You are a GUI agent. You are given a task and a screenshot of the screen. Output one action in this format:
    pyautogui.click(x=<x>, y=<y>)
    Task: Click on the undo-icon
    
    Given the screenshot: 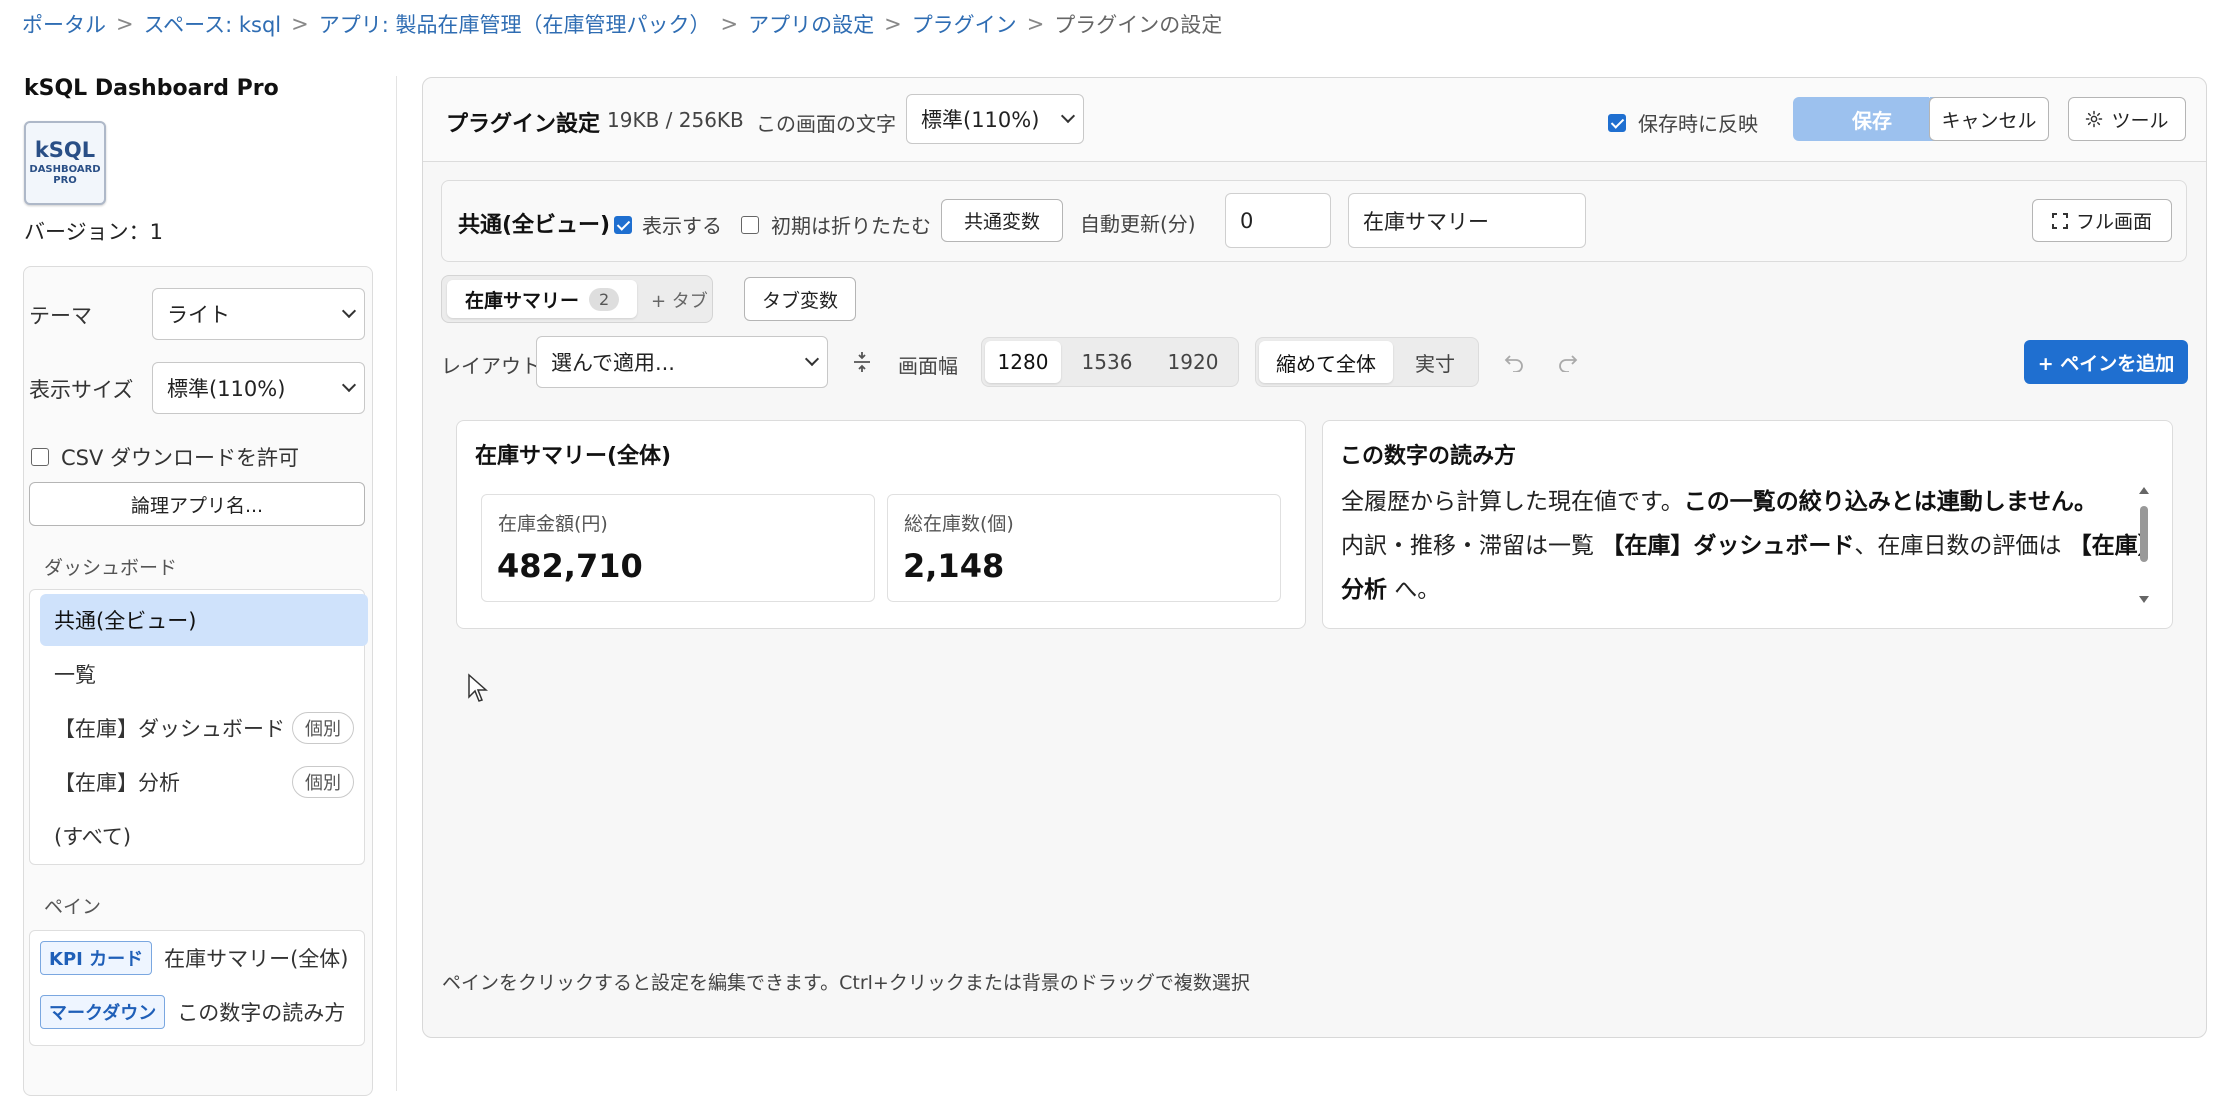 What is the action you would take?
    pyautogui.click(x=1514, y=362)
    